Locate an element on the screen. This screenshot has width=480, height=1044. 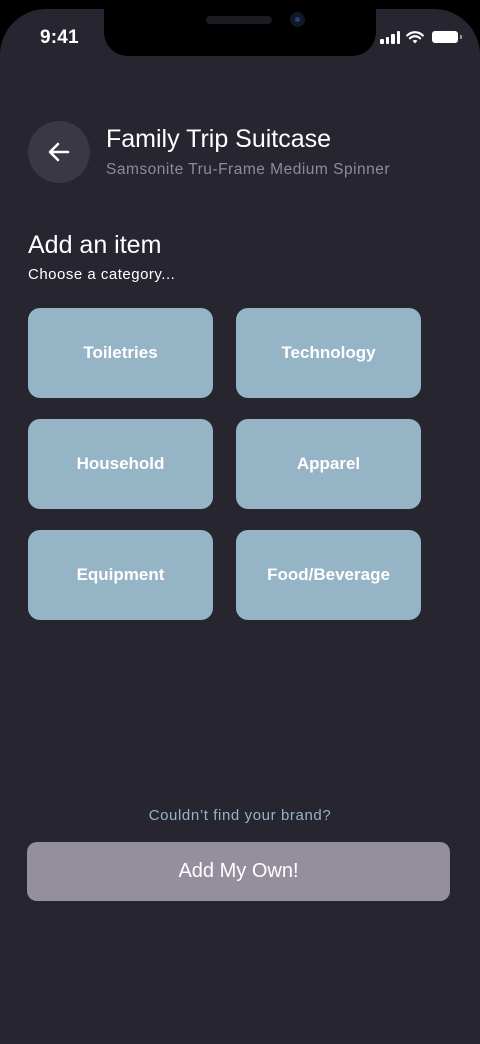
wifi-icon is located at coordinates (415, 37).